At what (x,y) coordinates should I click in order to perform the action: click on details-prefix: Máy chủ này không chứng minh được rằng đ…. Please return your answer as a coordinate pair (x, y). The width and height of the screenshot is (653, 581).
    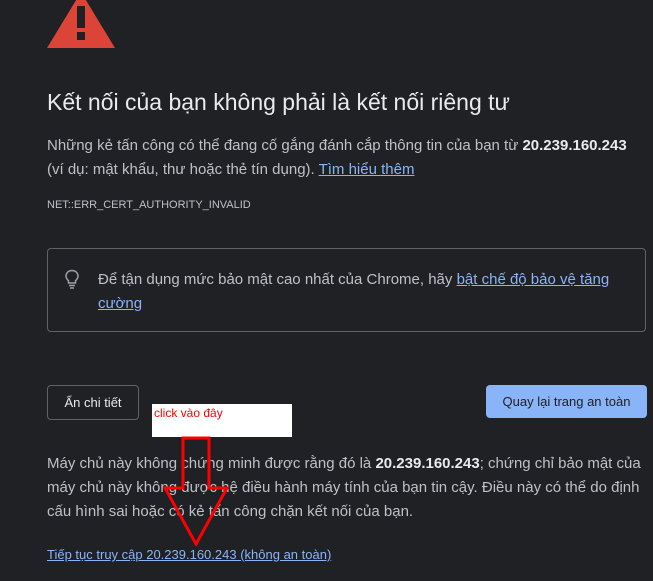
    Looking at the image, I should click on (211, 463).